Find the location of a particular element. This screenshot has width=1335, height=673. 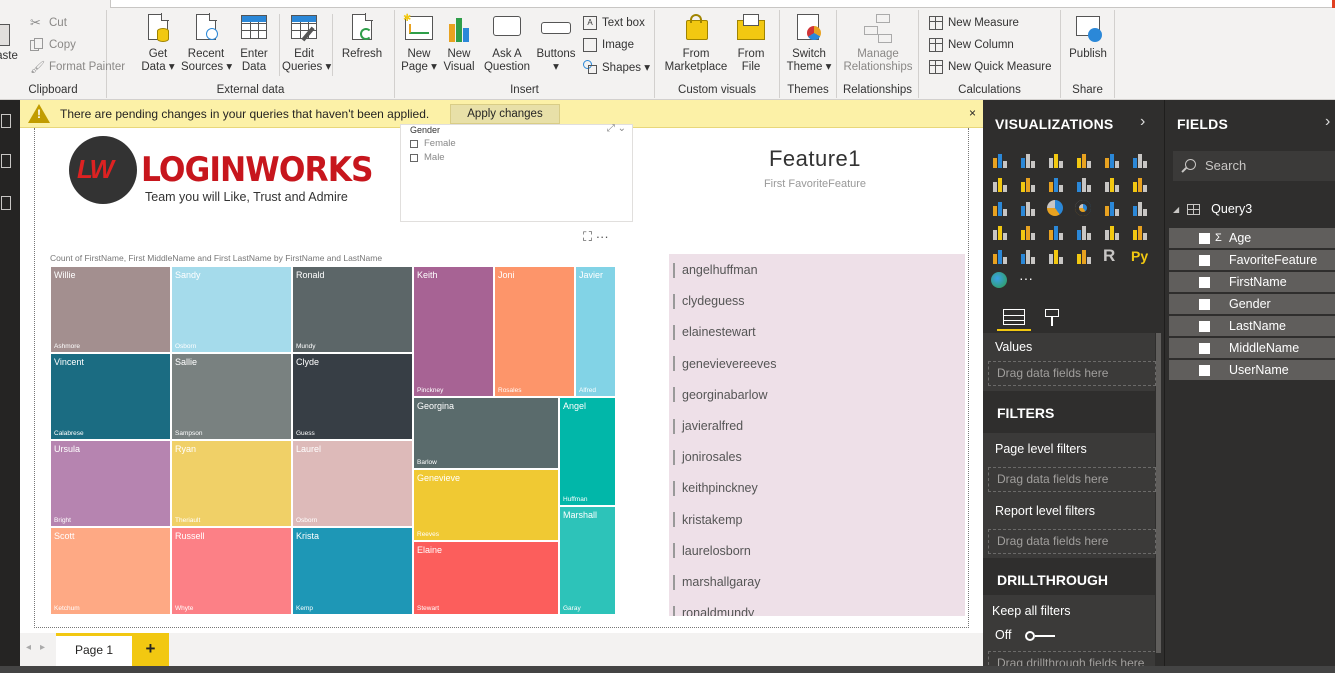

gauge-icon is located at coordinates (1084, 232).